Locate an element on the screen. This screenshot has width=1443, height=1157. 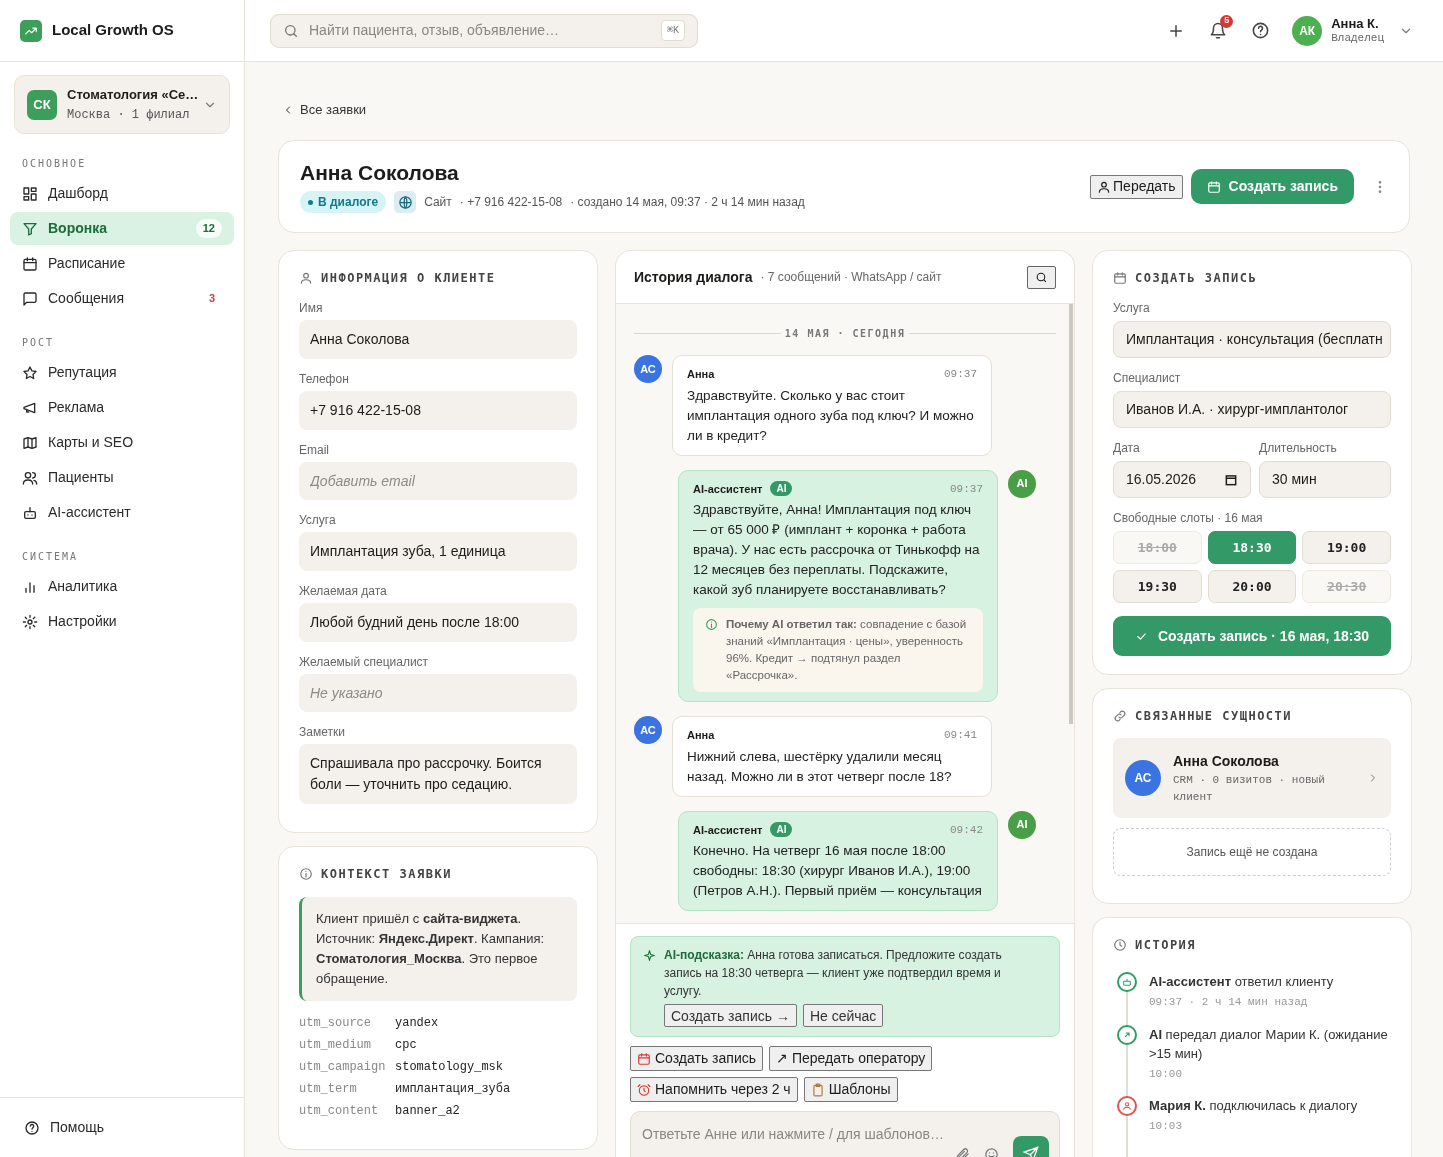
input-field: Любой будний день после 18:00 is located at coordinates (438, 622).